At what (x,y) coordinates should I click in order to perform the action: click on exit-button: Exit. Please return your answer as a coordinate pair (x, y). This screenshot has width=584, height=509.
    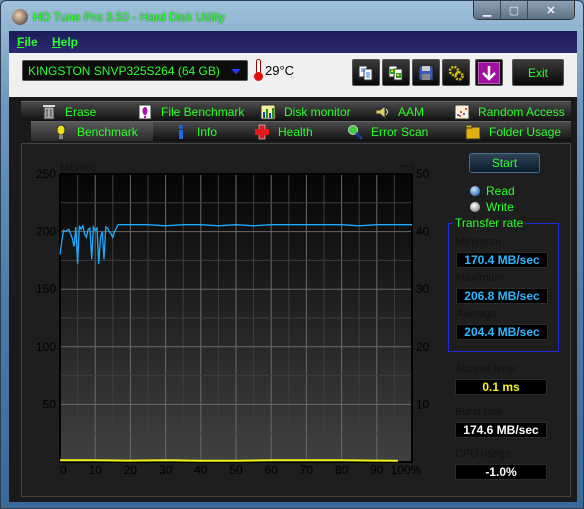
    Looking at the image, I should click on (538, 72).